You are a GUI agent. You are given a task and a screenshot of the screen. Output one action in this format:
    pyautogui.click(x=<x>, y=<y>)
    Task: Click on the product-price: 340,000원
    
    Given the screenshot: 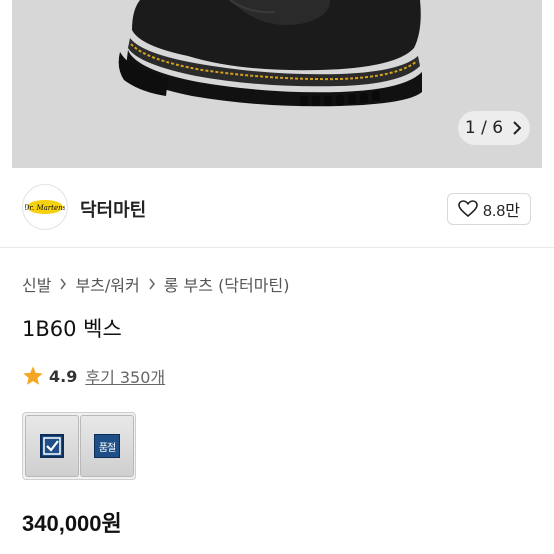 What is the action you would take?
    pyautogui.click(x=72, y=523)
    